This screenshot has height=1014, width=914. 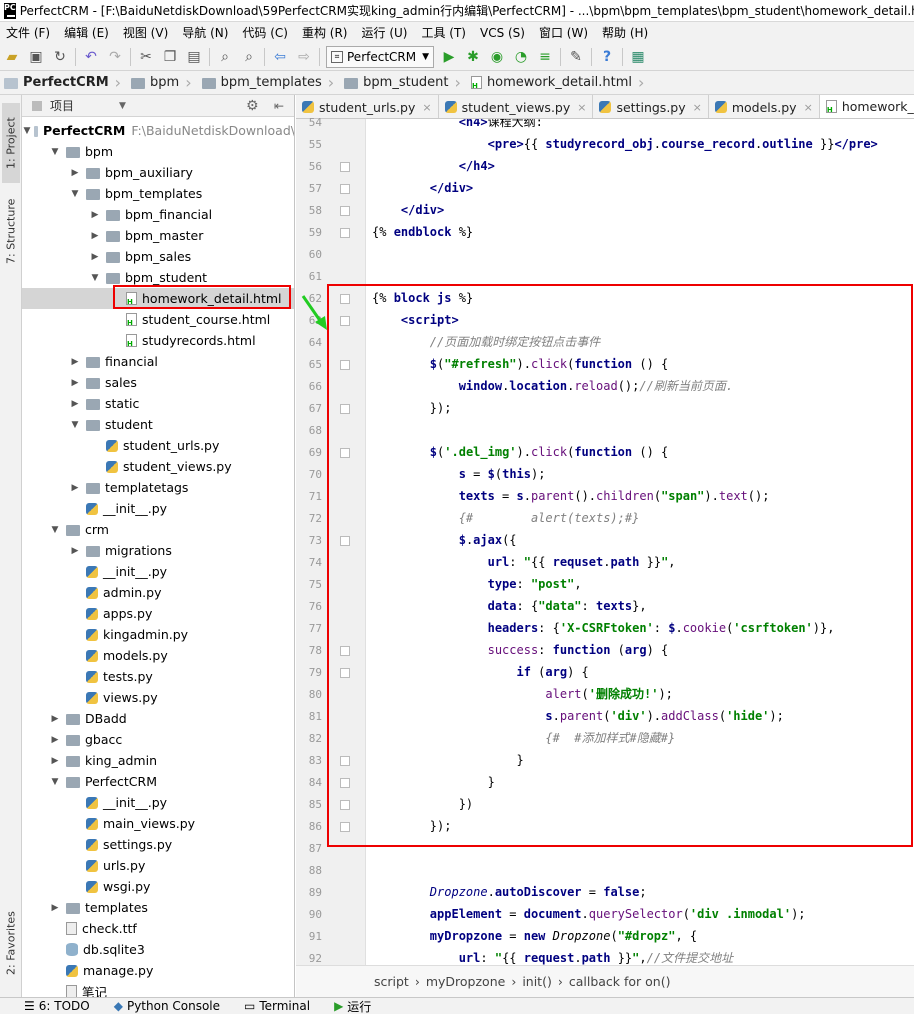 What do you see at coordinates (386, 32) in the screenshot?
I see `menu-run: 运行 (U)` at bounding box center [386, 32].